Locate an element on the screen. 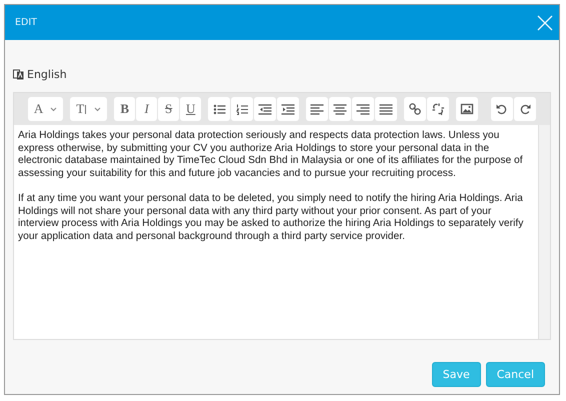 Image resolution: width=566 pixels, height=401 pixels. underline-button: U is located at coordinates (191, 109).